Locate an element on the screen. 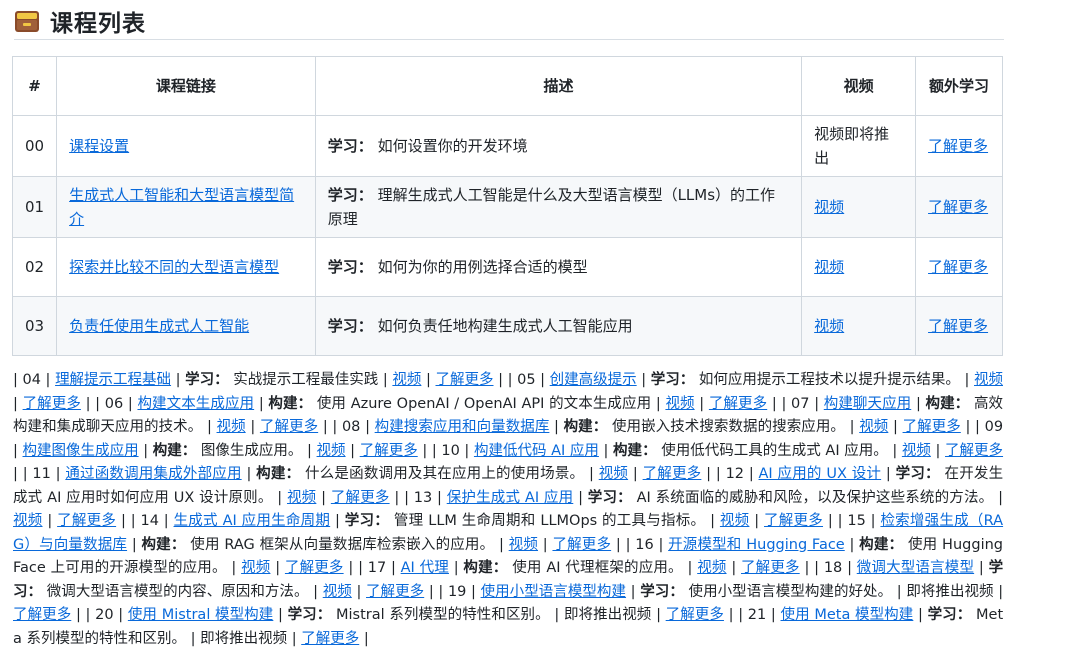 Image resolution: width=1080 pixels, height=651 pixels. description-text: 如何为你的用例选择合适的模型 is located at coordinates (482, 267).